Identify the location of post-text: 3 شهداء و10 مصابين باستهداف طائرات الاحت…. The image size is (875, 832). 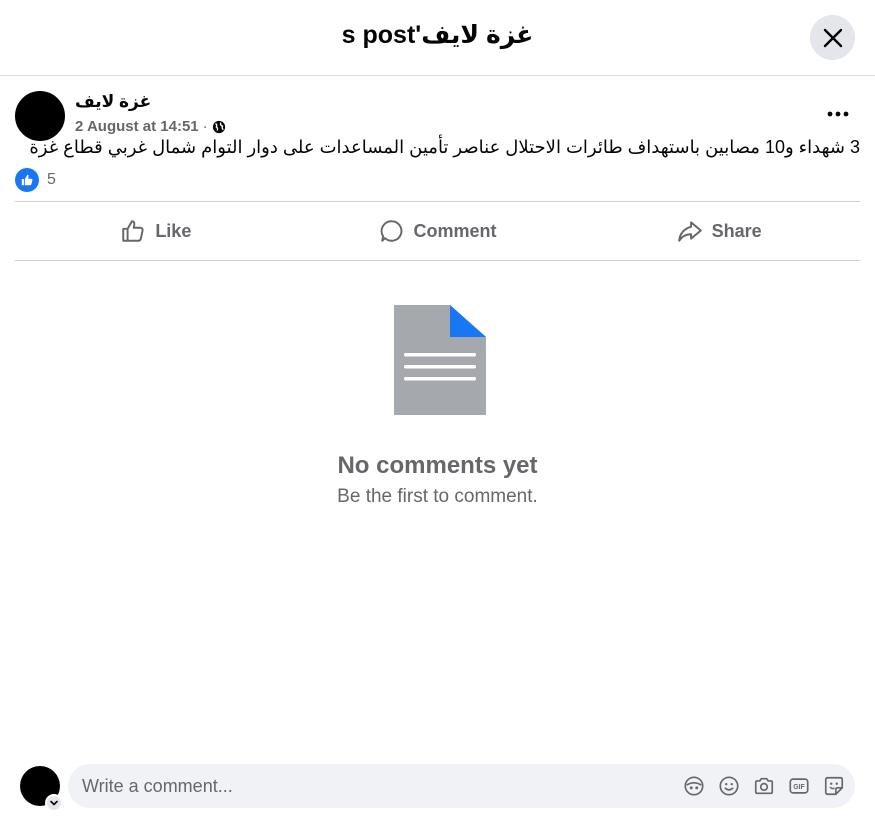
(444, 147).